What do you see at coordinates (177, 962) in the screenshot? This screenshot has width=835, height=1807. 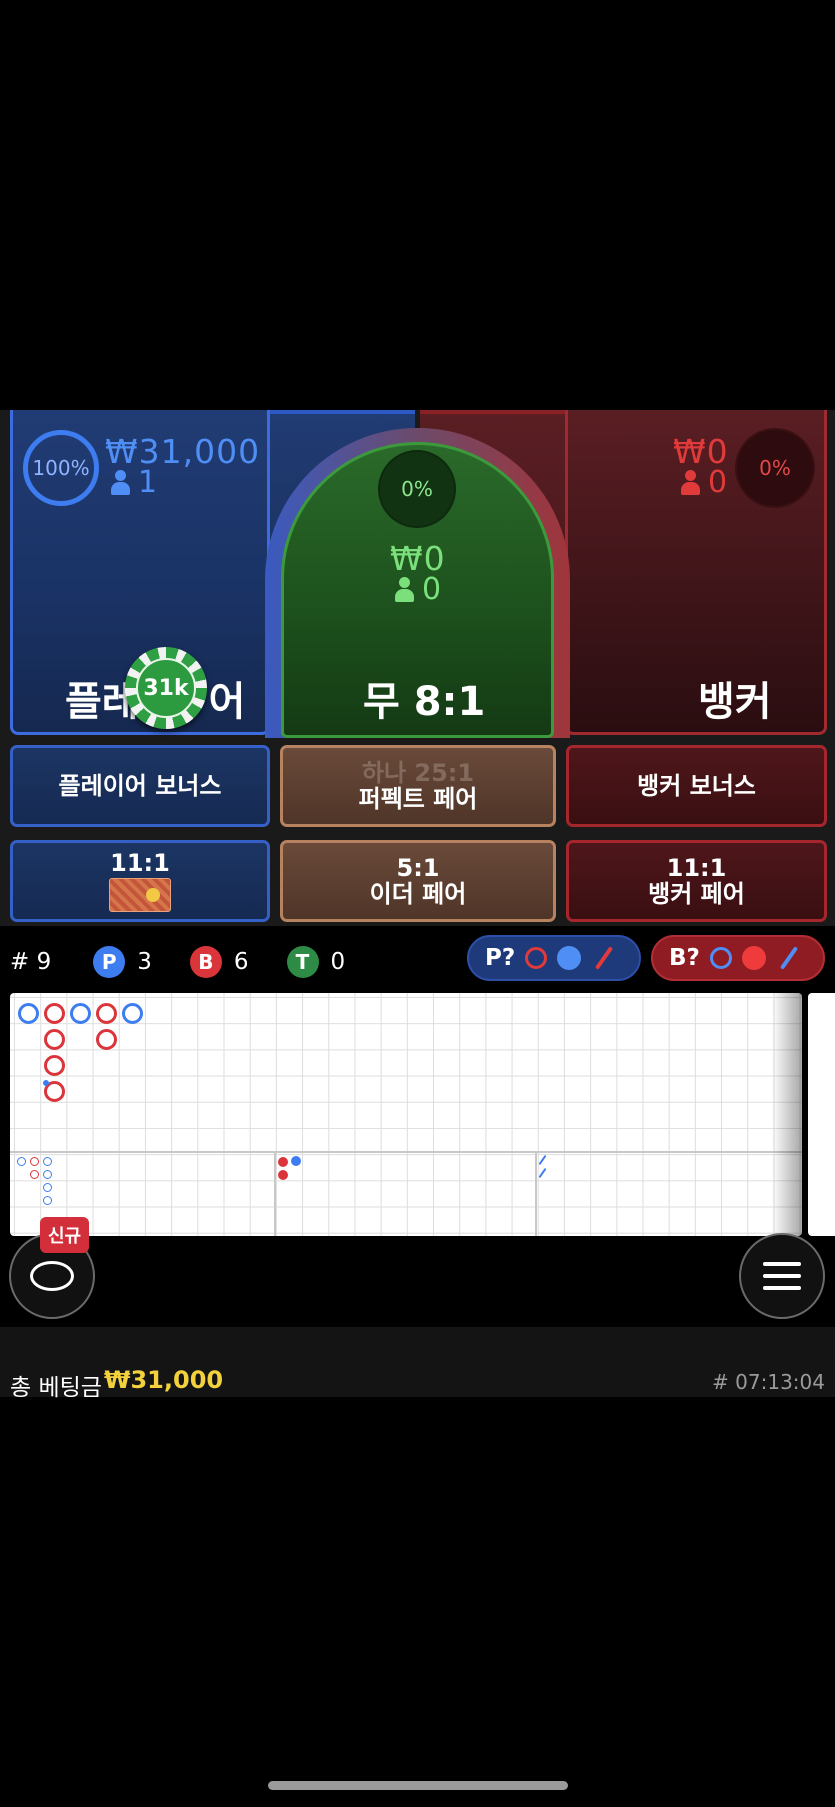 I see `round-stats: # 9 P 3 B 6 T 0` at bounding box center [177, 962].